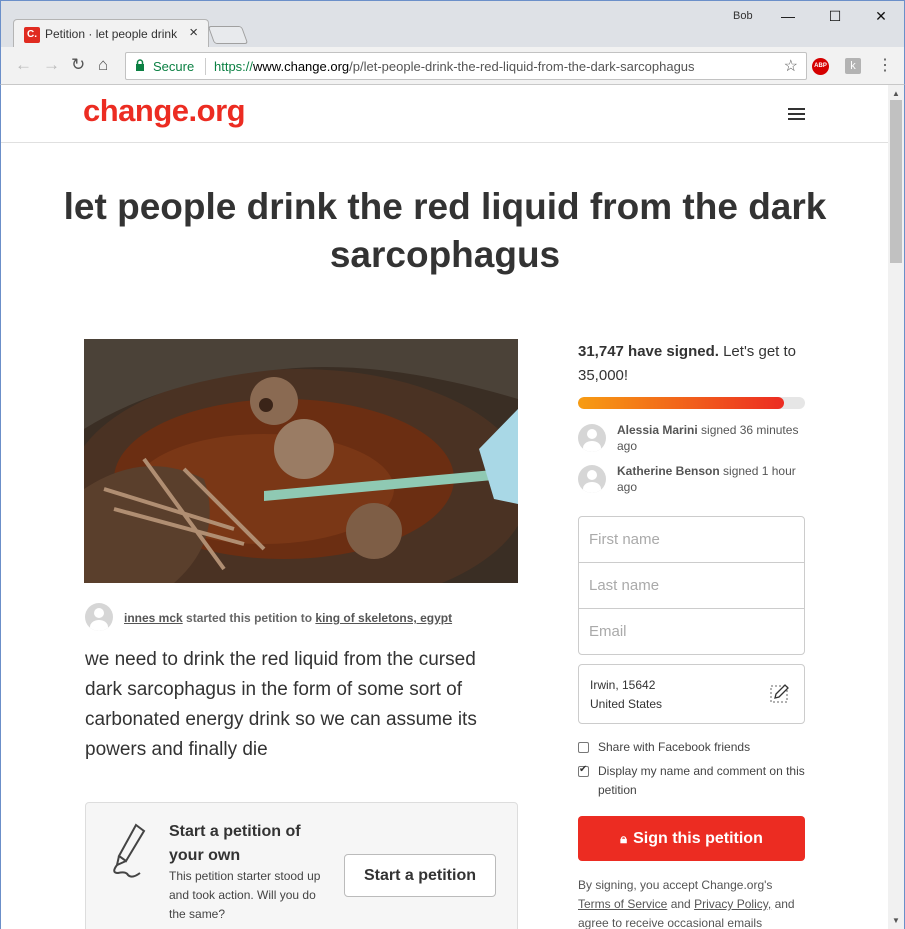 The width and height of the screenshot is (905, 929). I want to click on email-field, so click(691, 631).